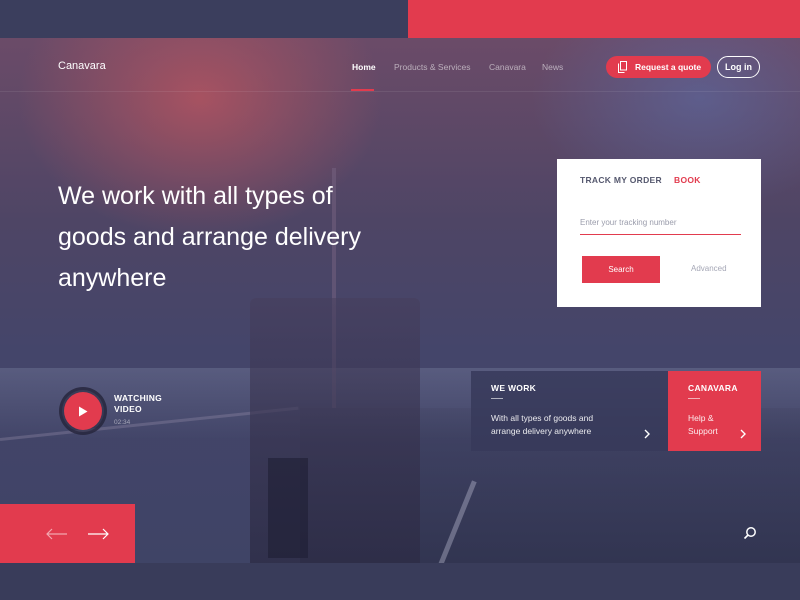 This screenshot has width=800, height=600. Describe the element at coordinates (364, 67) in the screenshot. I see `nav-item-home: Home` at that location.